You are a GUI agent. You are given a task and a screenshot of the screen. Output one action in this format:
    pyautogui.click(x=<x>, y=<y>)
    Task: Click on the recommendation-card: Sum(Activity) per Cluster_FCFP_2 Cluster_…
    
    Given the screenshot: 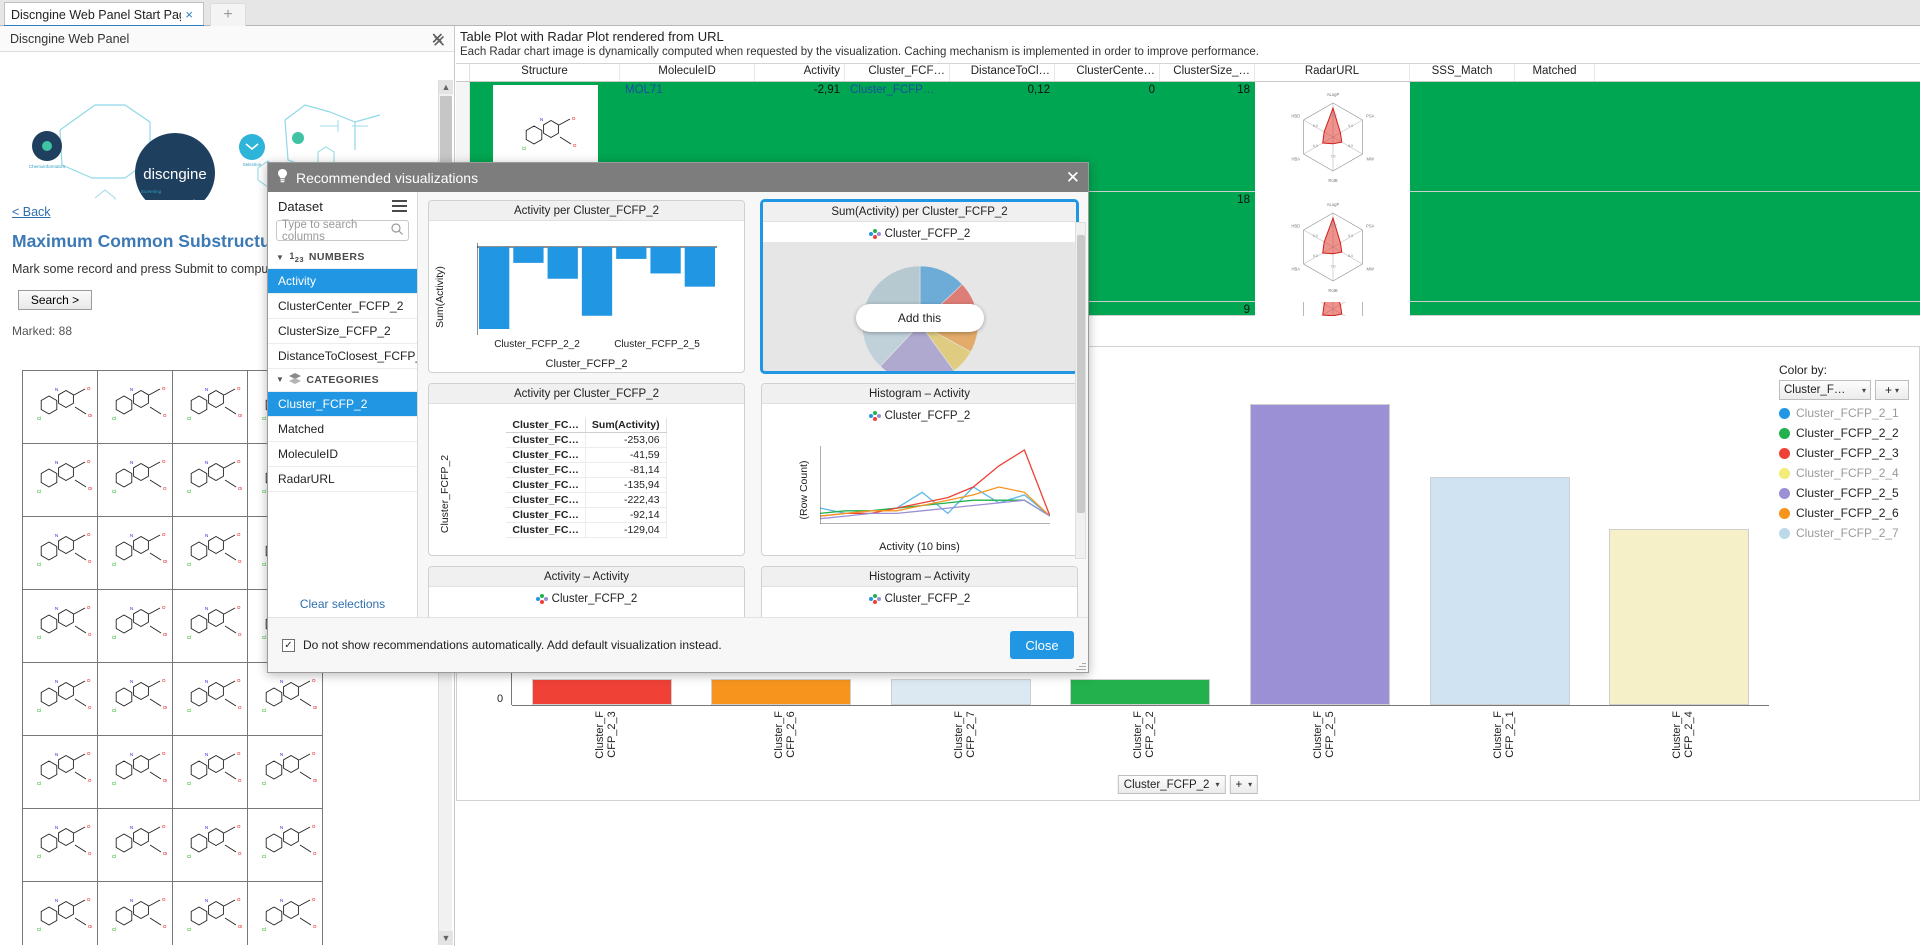 What is the action you would take?
    pyautogui.click(x=919, y=286)
    